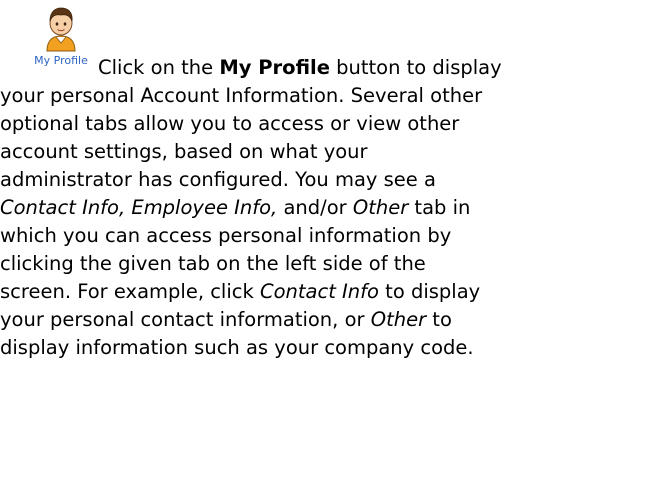 The image size is (664, 497). Describe the element at coordinates (61, 29) in the screenshot. I see `user-avatar-icon` at that location.